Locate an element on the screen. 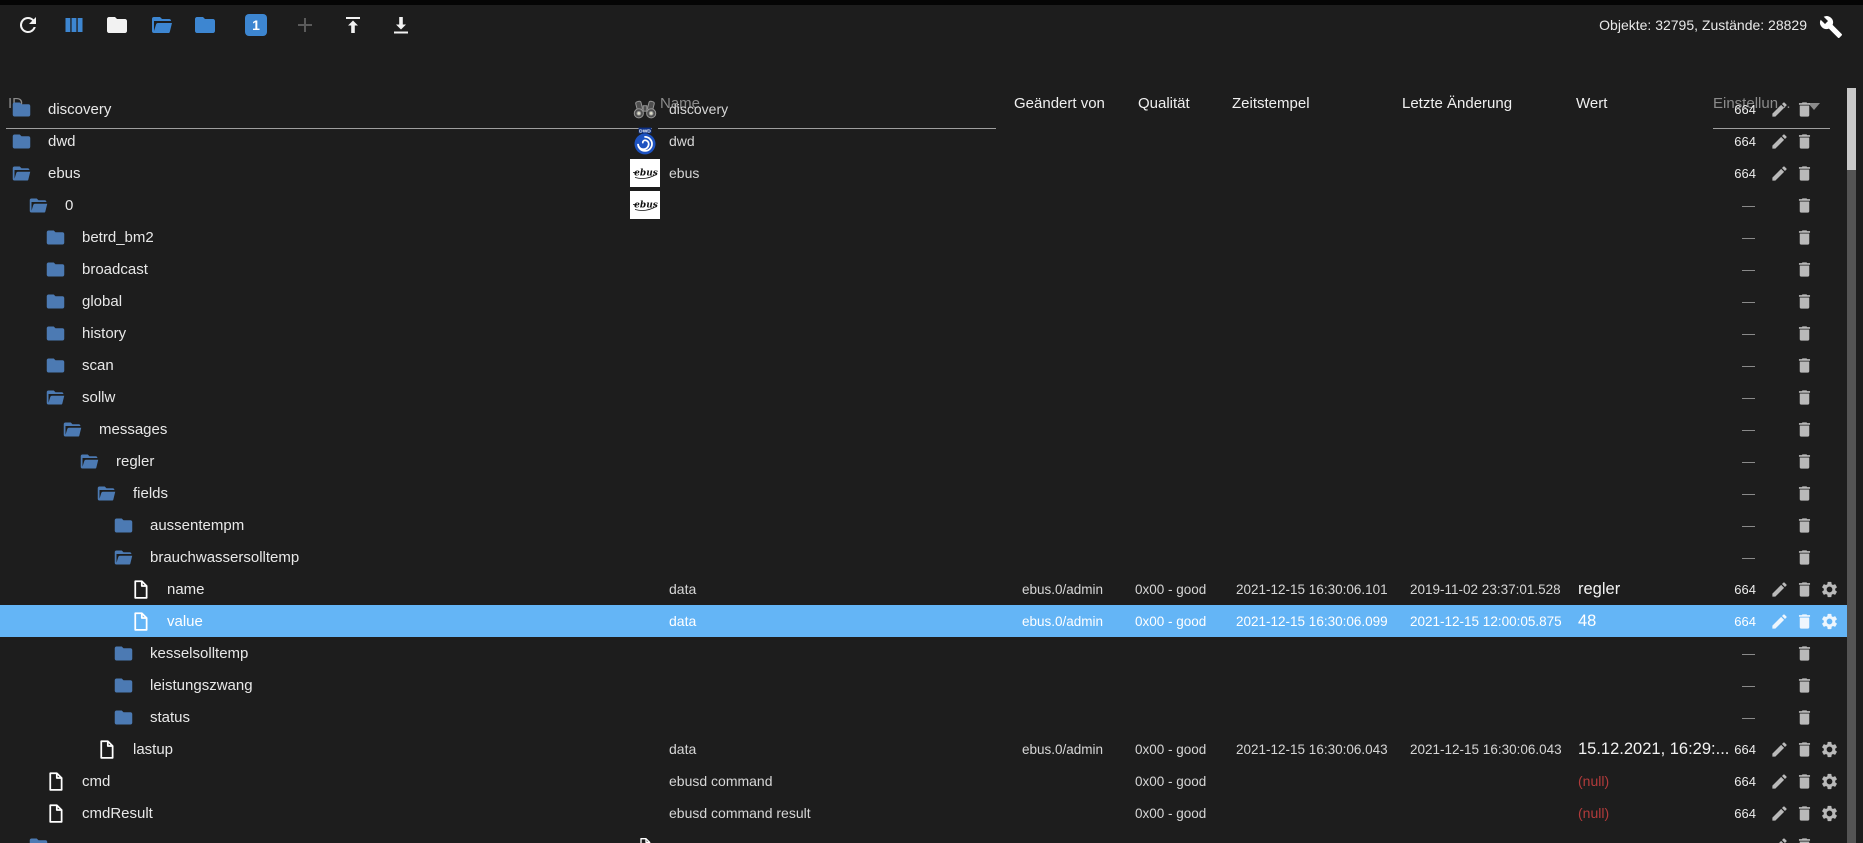 The image size is (1863, 843). value-cell: 48 is located at coordinates (1587, 621).